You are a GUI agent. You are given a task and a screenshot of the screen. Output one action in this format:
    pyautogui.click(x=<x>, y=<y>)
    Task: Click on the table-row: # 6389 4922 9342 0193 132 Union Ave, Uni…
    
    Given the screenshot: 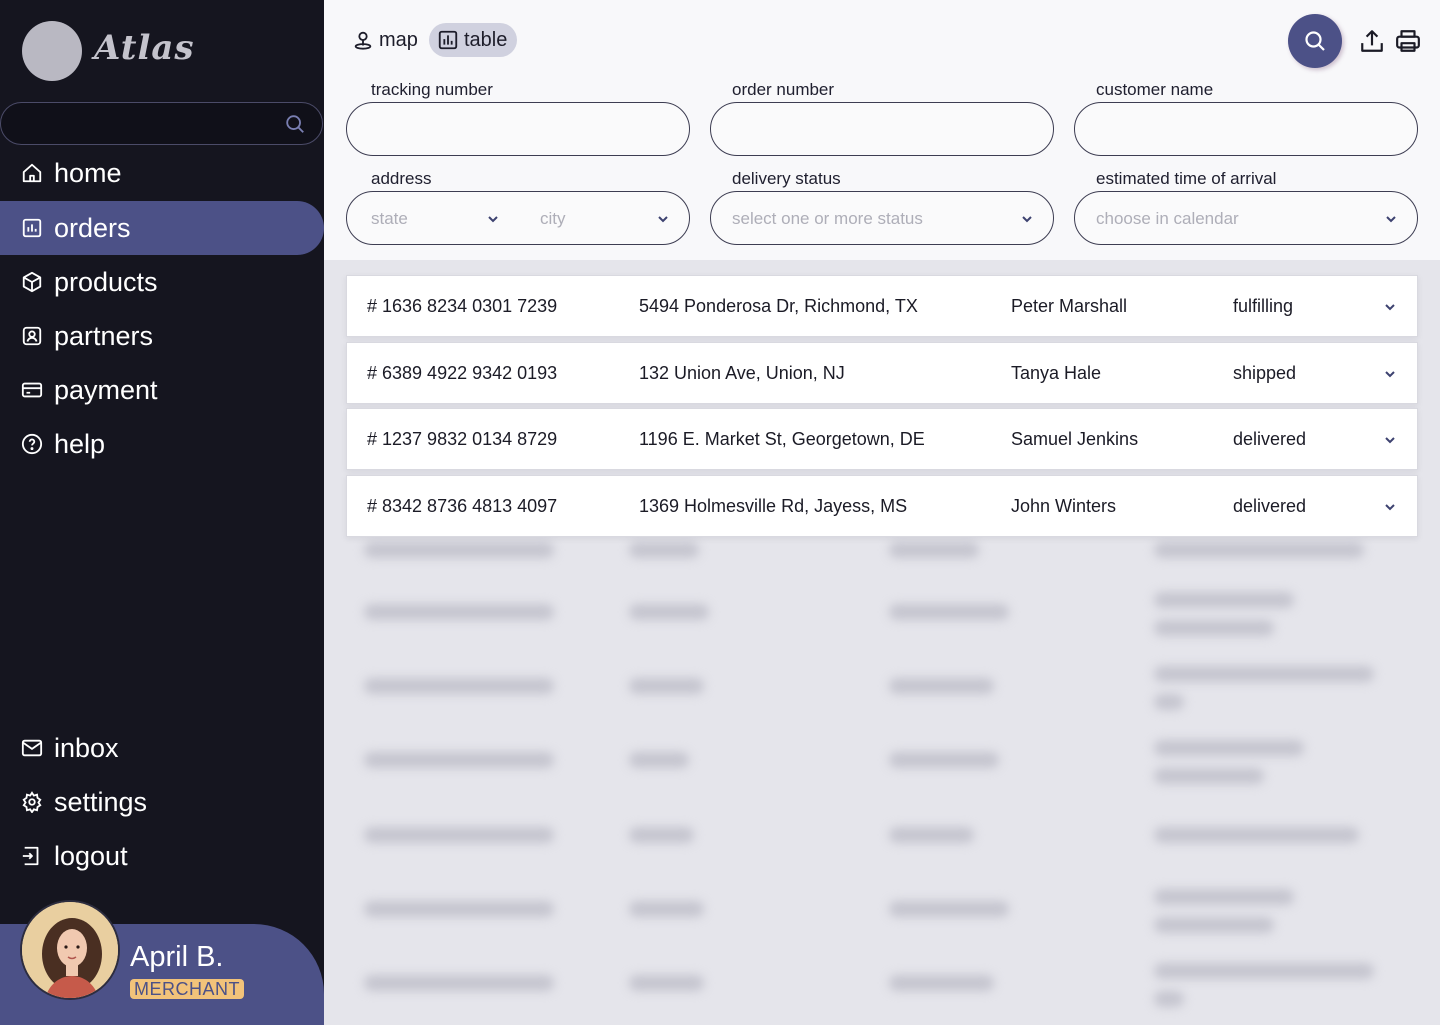 What is the action you would take?
    pyautogui.click(x=882, y=373)
    